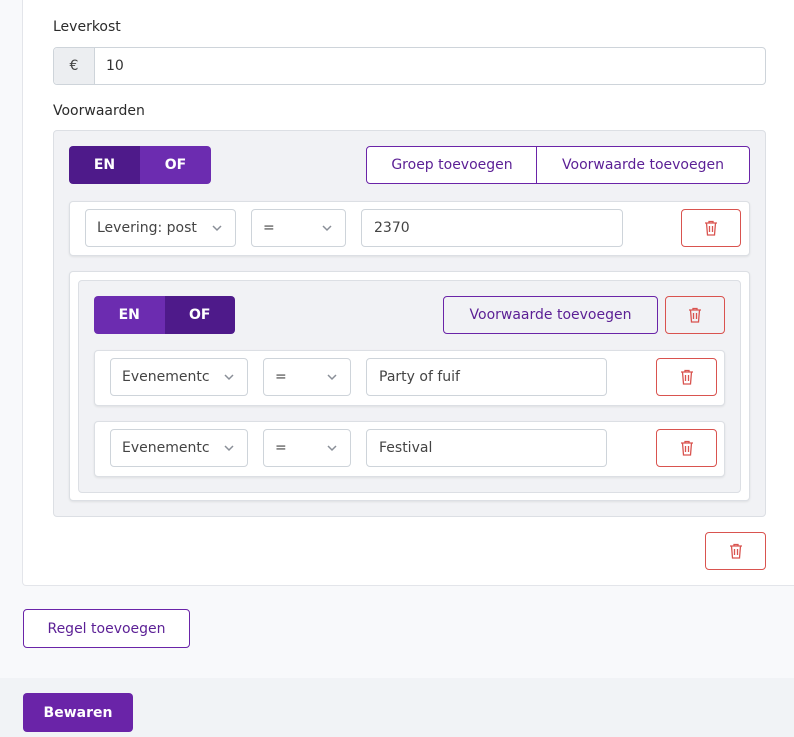 This screenshot has height=737, width=794. I want to click on nested-or-button: OF, so click(199, 315).